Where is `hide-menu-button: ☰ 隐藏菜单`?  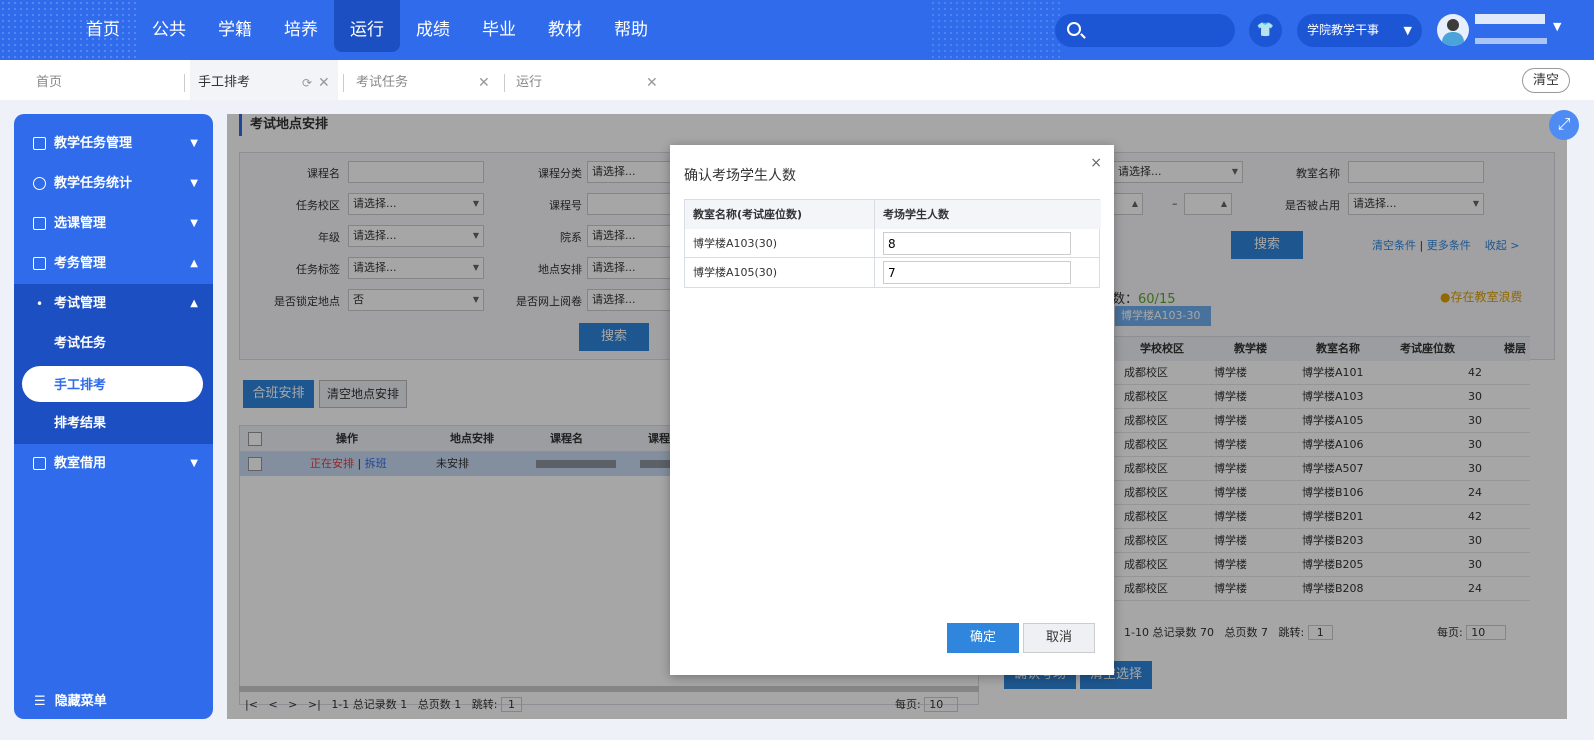 hide-menu-button: ☰ 隐藏菜单 is located at coordinates (70, 699).